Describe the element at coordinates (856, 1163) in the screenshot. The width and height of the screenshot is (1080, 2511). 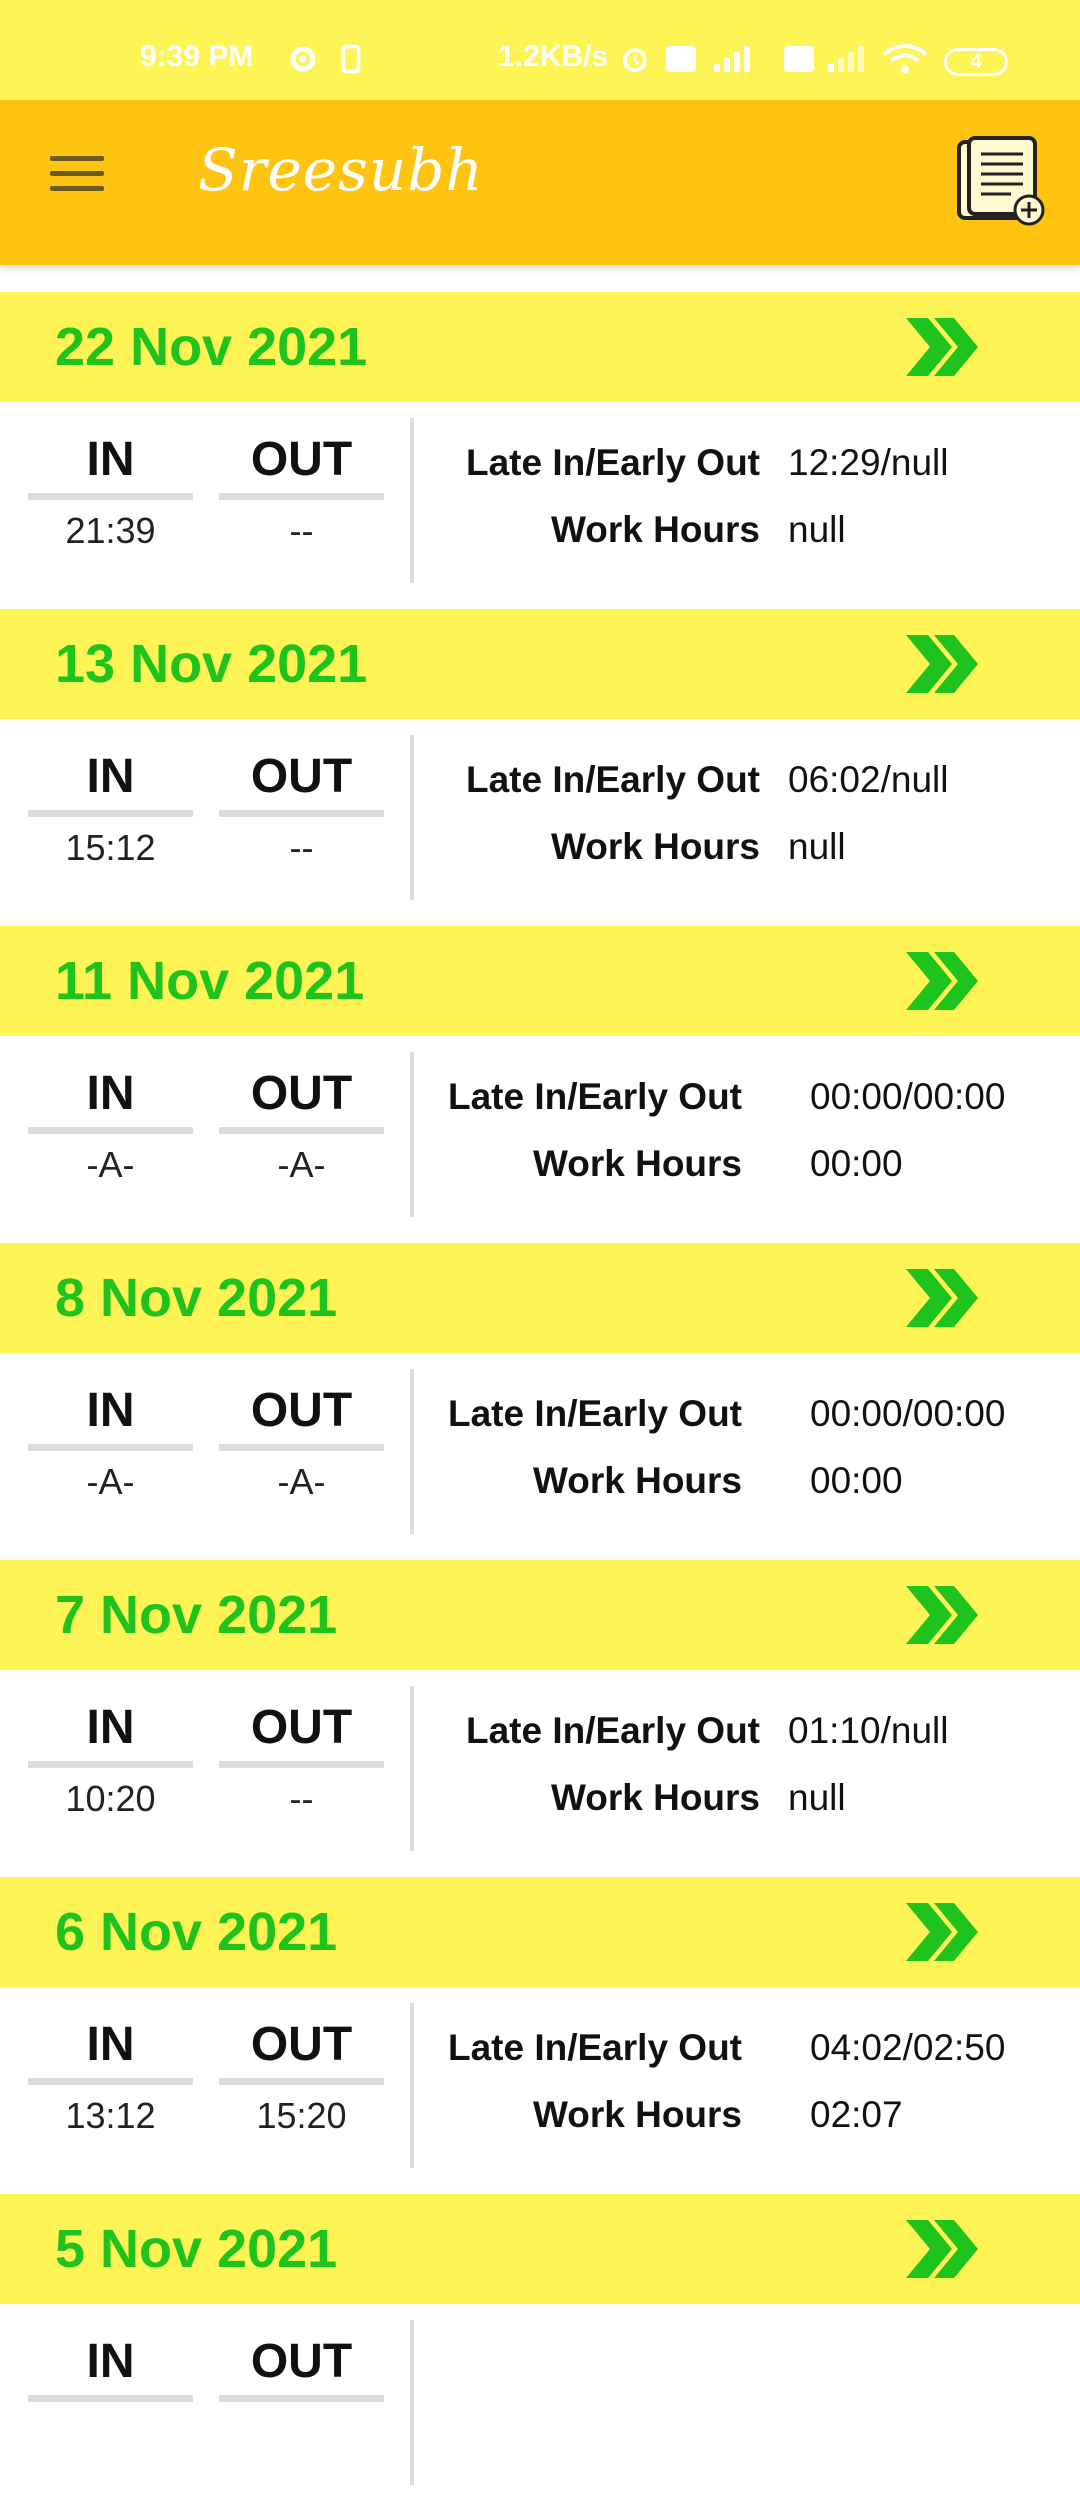
I see `work-hours-value: 00:00` at that location.